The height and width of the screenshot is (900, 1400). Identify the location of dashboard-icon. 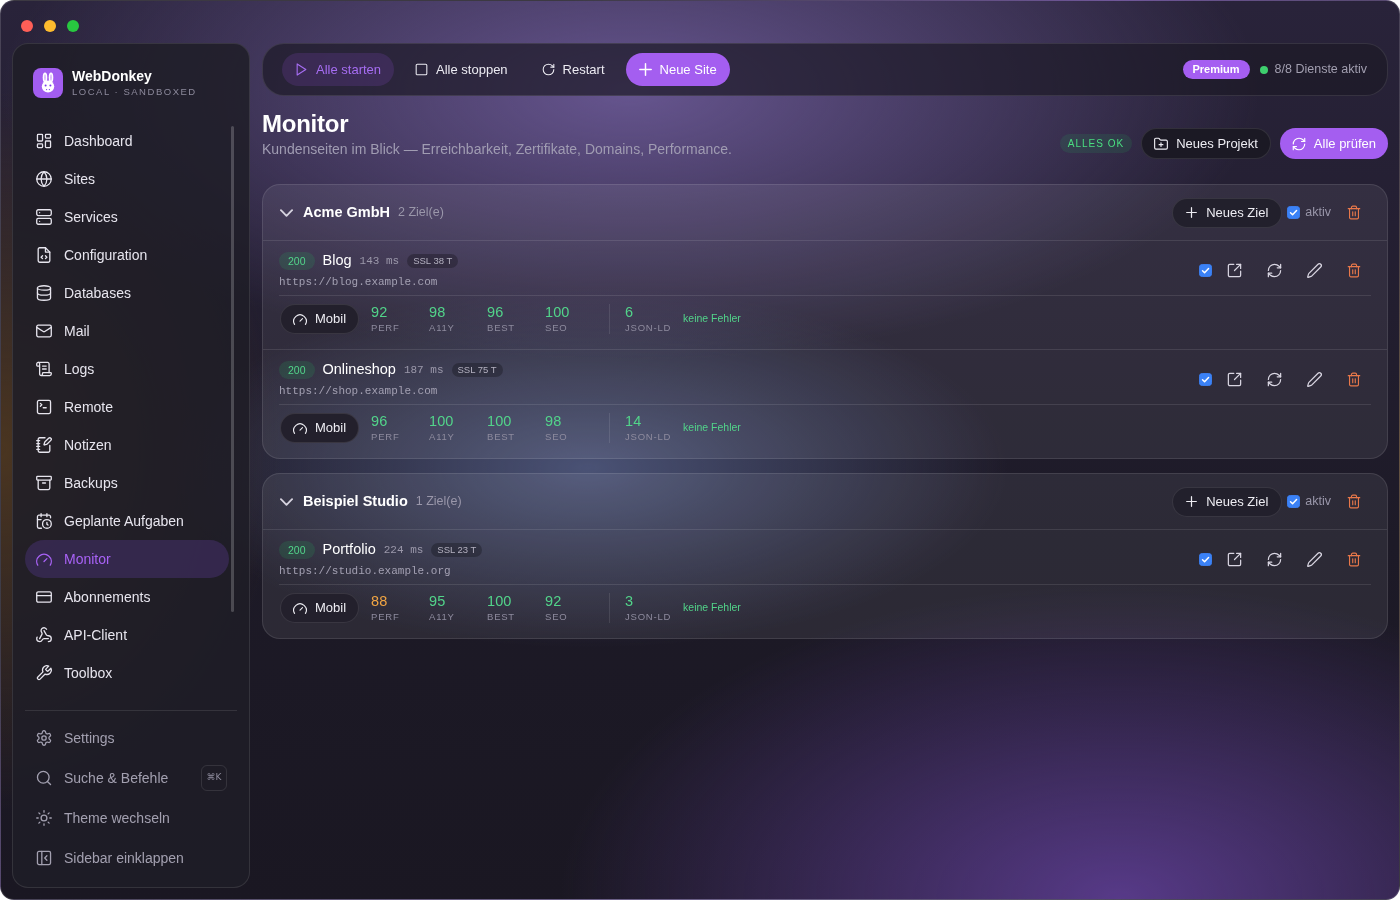
(44, 141).